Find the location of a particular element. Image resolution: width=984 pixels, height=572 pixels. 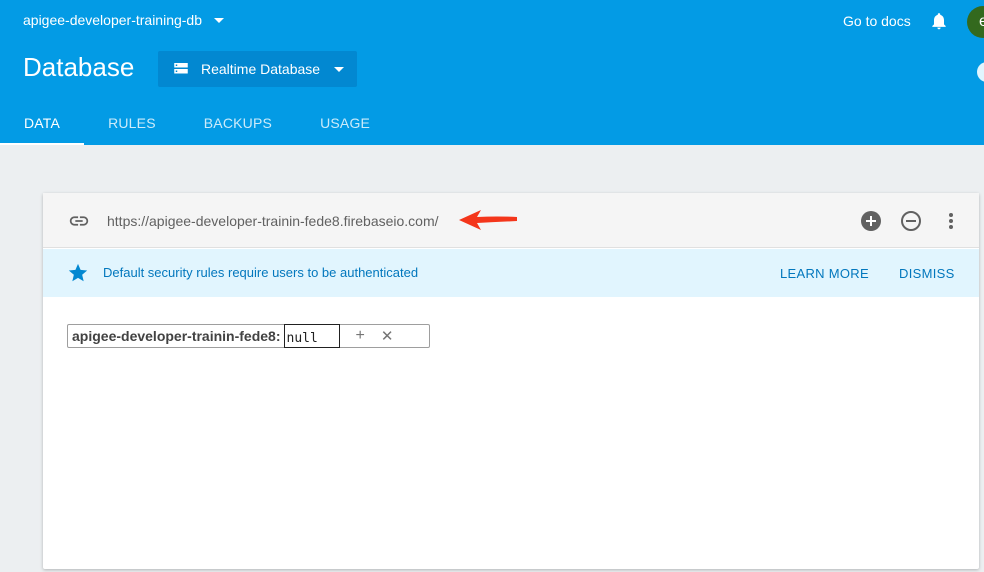

remove-node-button: ✕ is located at coordinates (387, 336).